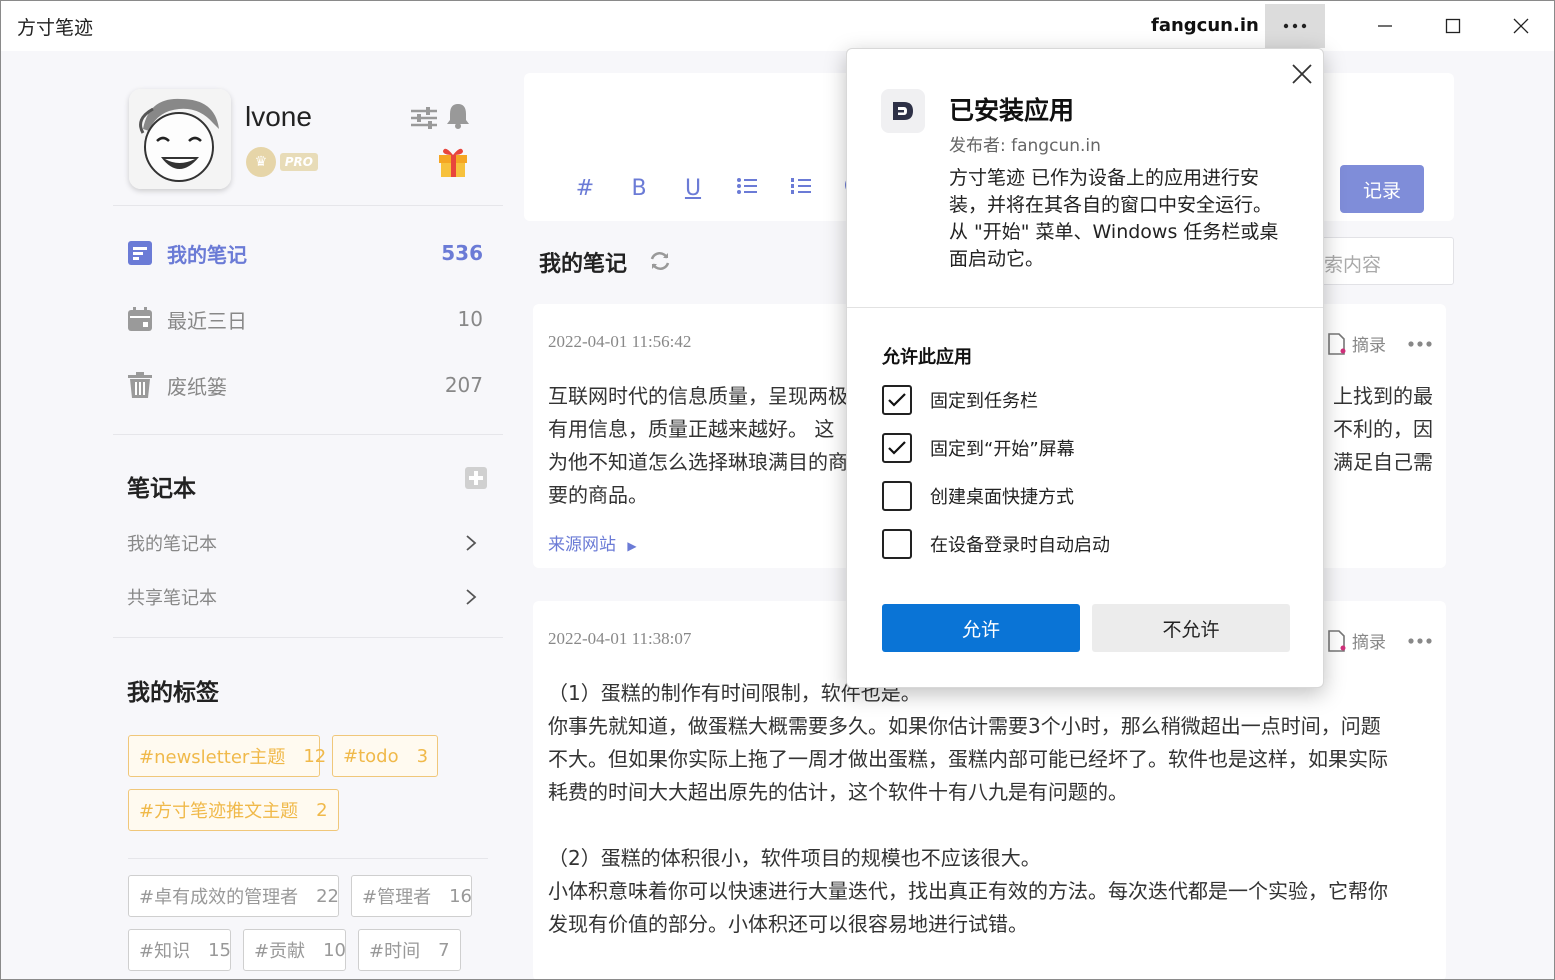 Image resolution: width=1555 pixels, height=980 pixels. Describe the element at coordinates (996, 544) in the screenshot. I see `option-auto-start: 在设备登录时自动启动` at that location.